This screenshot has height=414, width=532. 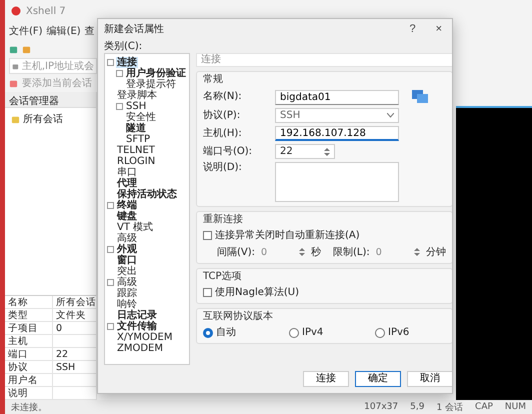 I want to click on help-button: ?, so click(x=412, y=29).